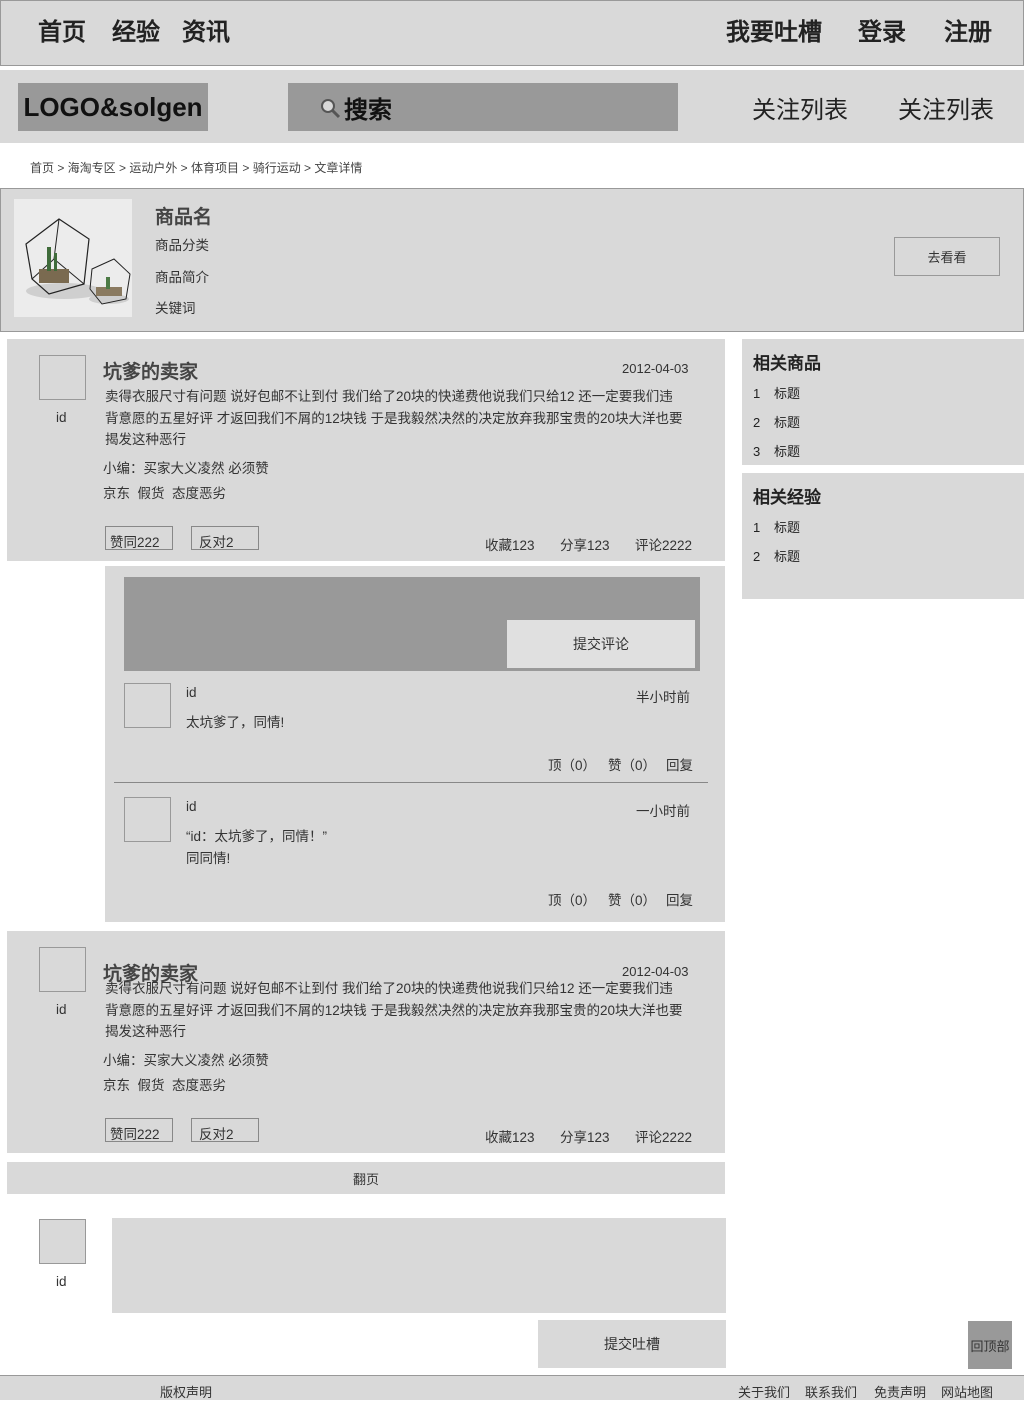 This screenshot has height=1401, width=1024. I want to click on follow-list-link-2: 关注列表, so click(946, 107).